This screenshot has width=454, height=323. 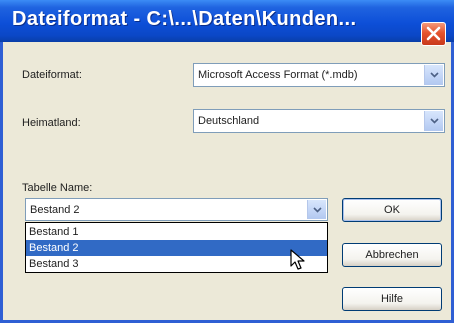 I want to click on heimatland-value: Deutschland, so click(x=229, y=121).